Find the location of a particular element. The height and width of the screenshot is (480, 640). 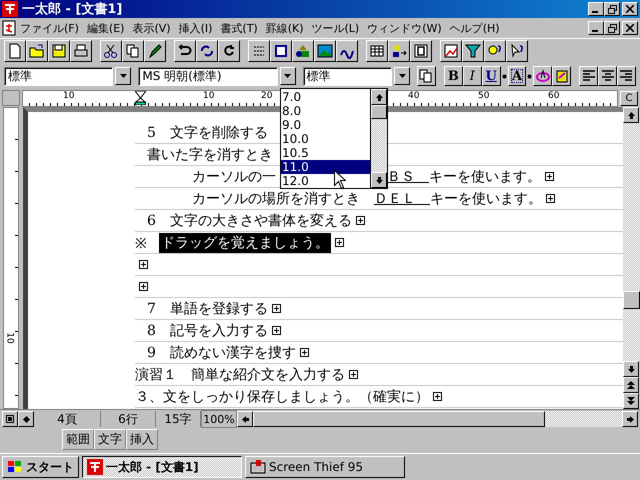

document-text: カーソルの場所を消すとき is located at coordinates (276, 199).